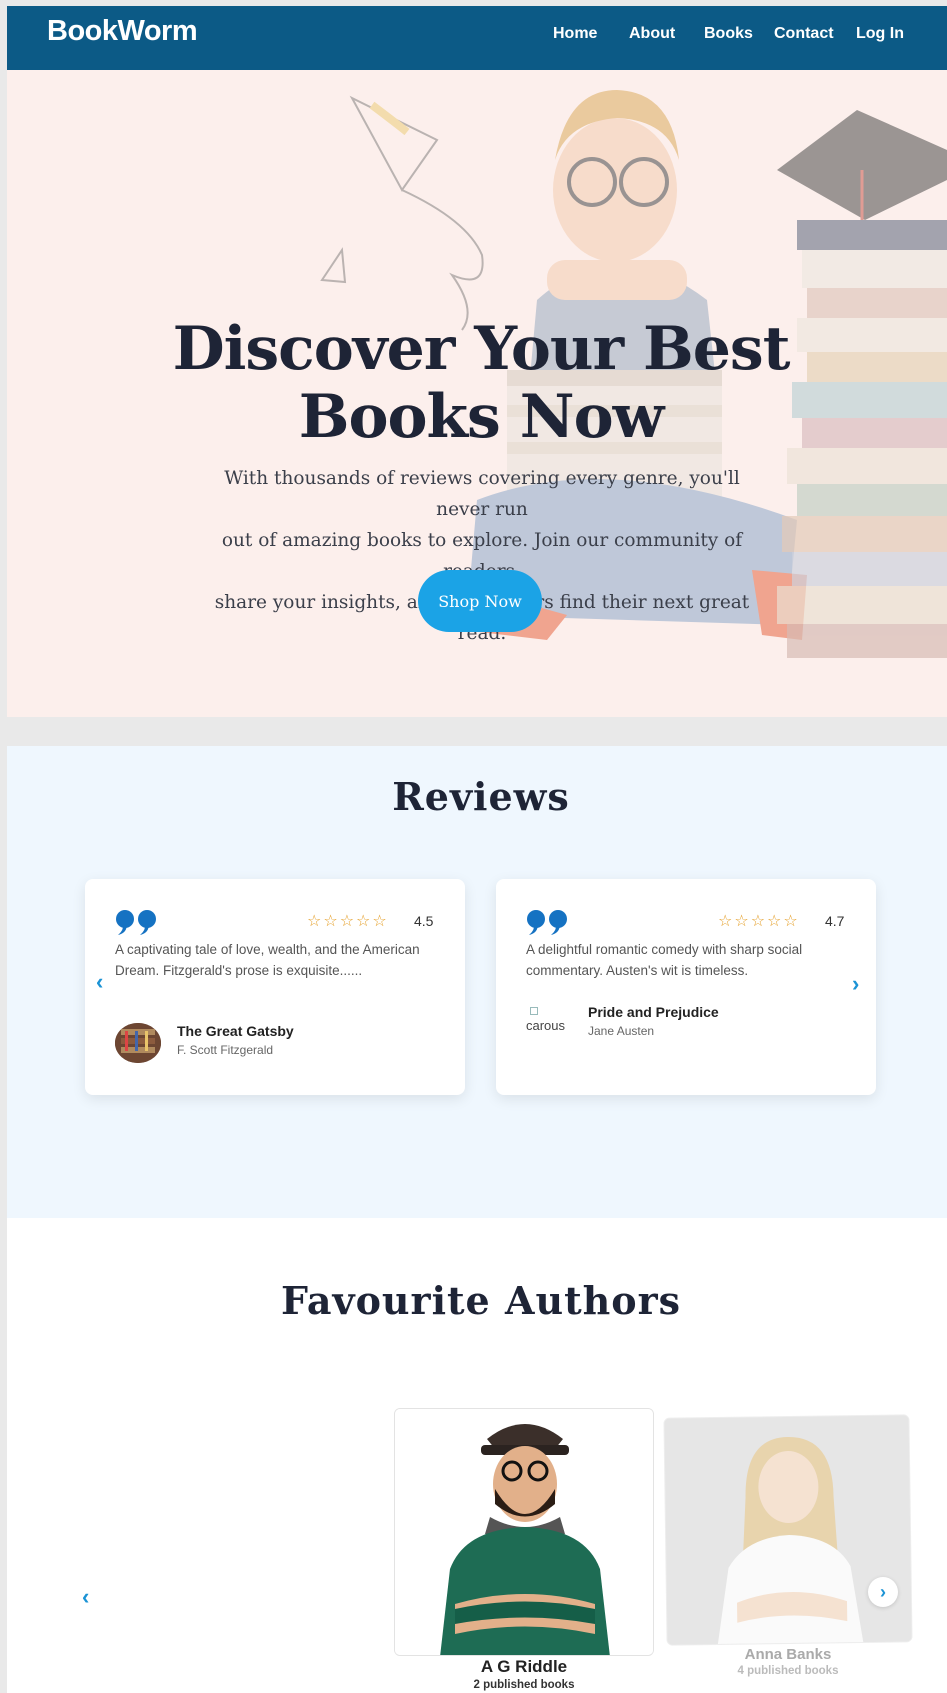  Describe the element at coordinates (653, 1012) in the screenshot. I see `book-title: Pride and Prejudice` at that location.